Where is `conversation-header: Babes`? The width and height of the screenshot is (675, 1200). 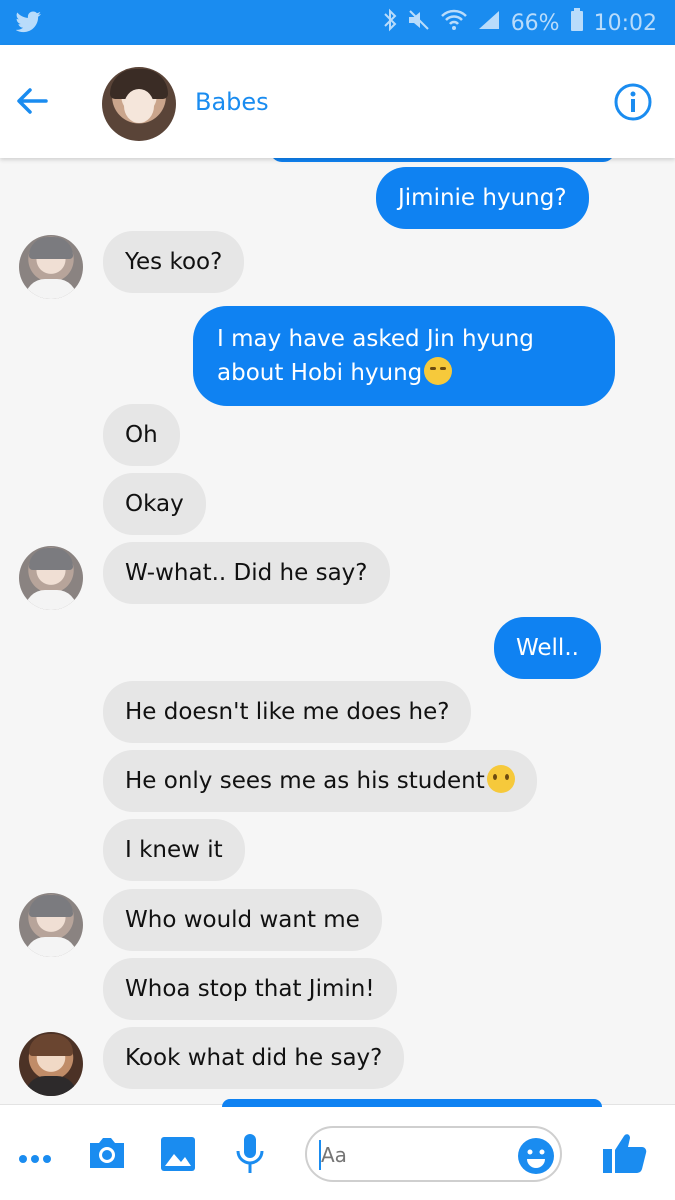 conversation-header: Babes is located at coordinates (337, 101).